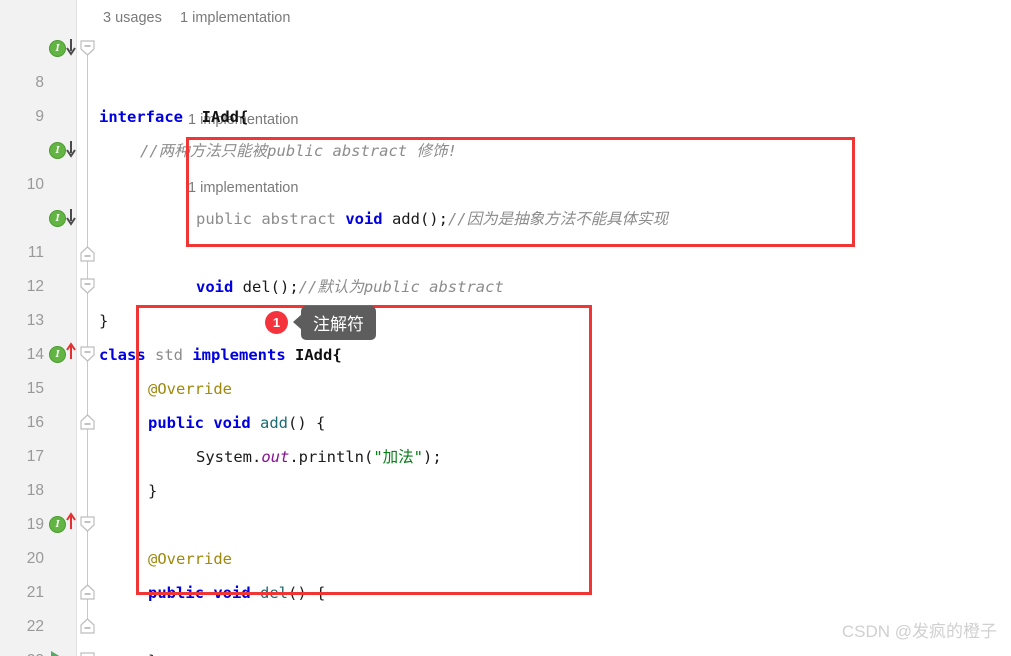  What do you see at coordinates (505, 283) in the screenshot?
I see `code-line-12: 12 }` at bounding box center [505, 283].